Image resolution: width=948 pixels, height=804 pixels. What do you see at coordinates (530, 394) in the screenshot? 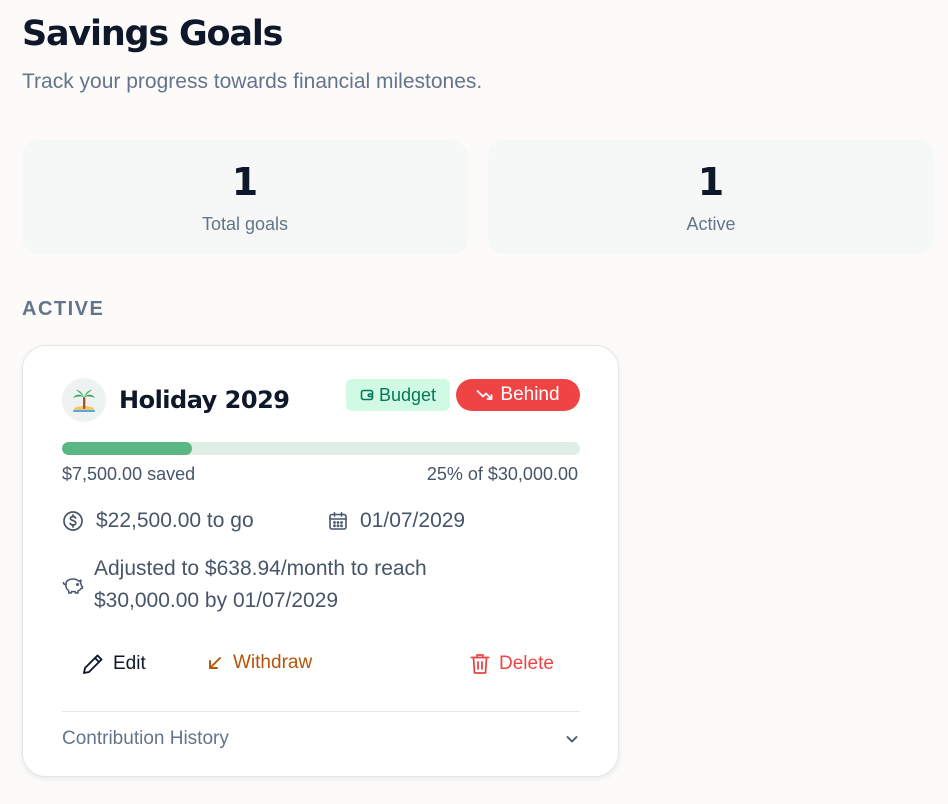
I see `behind-badge-label: Behind` at bounding box center [530, 394].